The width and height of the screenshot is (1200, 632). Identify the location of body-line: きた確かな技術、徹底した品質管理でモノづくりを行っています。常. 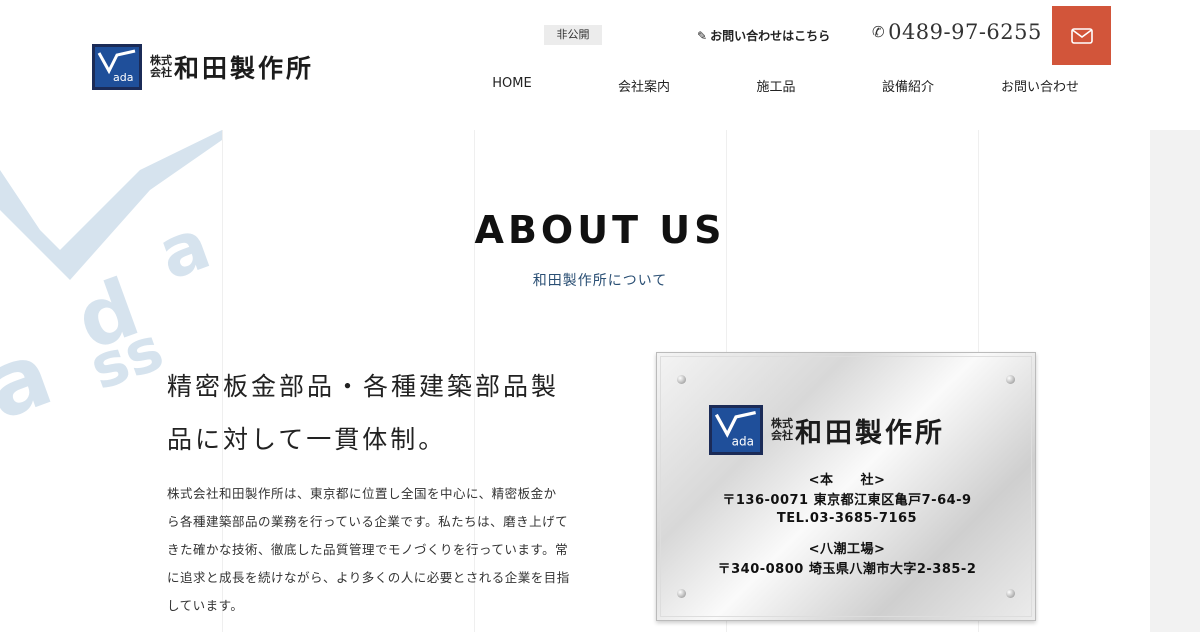
(368, 549).